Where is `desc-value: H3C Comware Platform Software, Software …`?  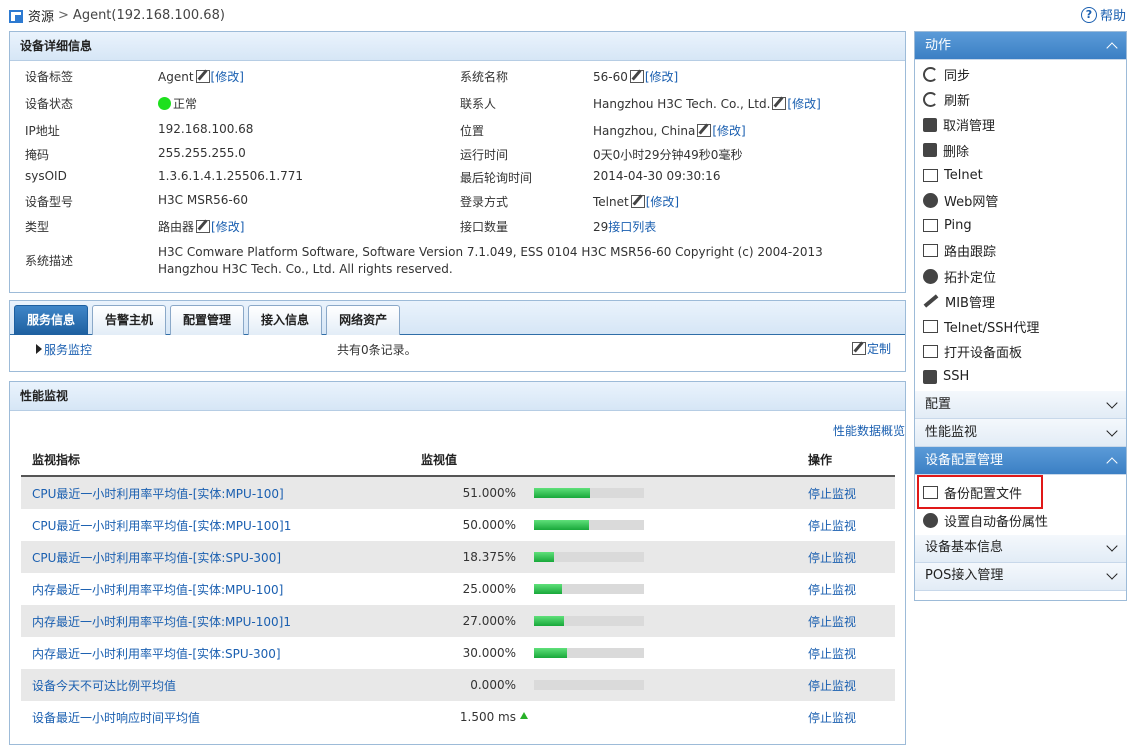 desc-value: H3C Comware Platform Software, Software … is located at coordinates (490, 260).